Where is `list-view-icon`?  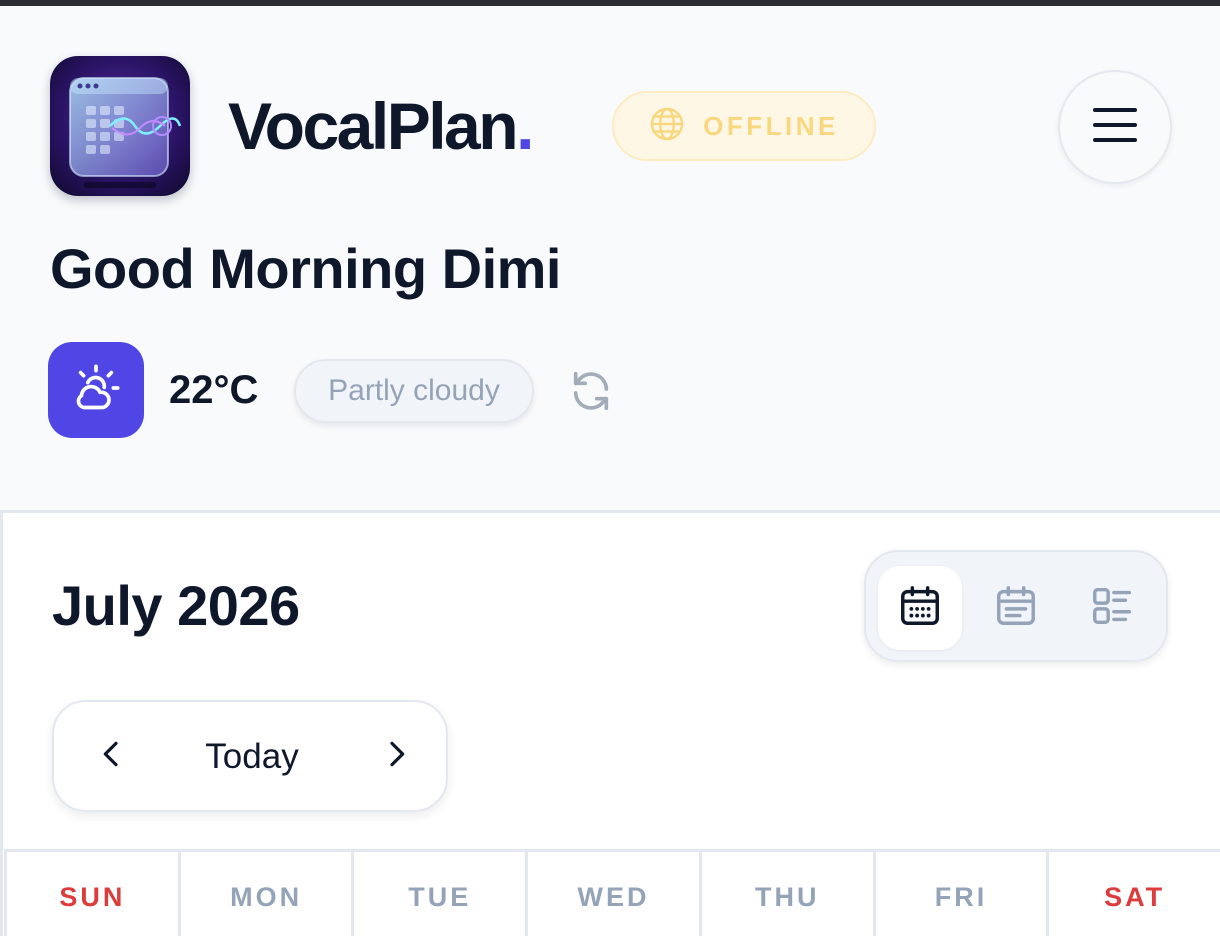 list-view-icon is located at coordinates (1112, 608).